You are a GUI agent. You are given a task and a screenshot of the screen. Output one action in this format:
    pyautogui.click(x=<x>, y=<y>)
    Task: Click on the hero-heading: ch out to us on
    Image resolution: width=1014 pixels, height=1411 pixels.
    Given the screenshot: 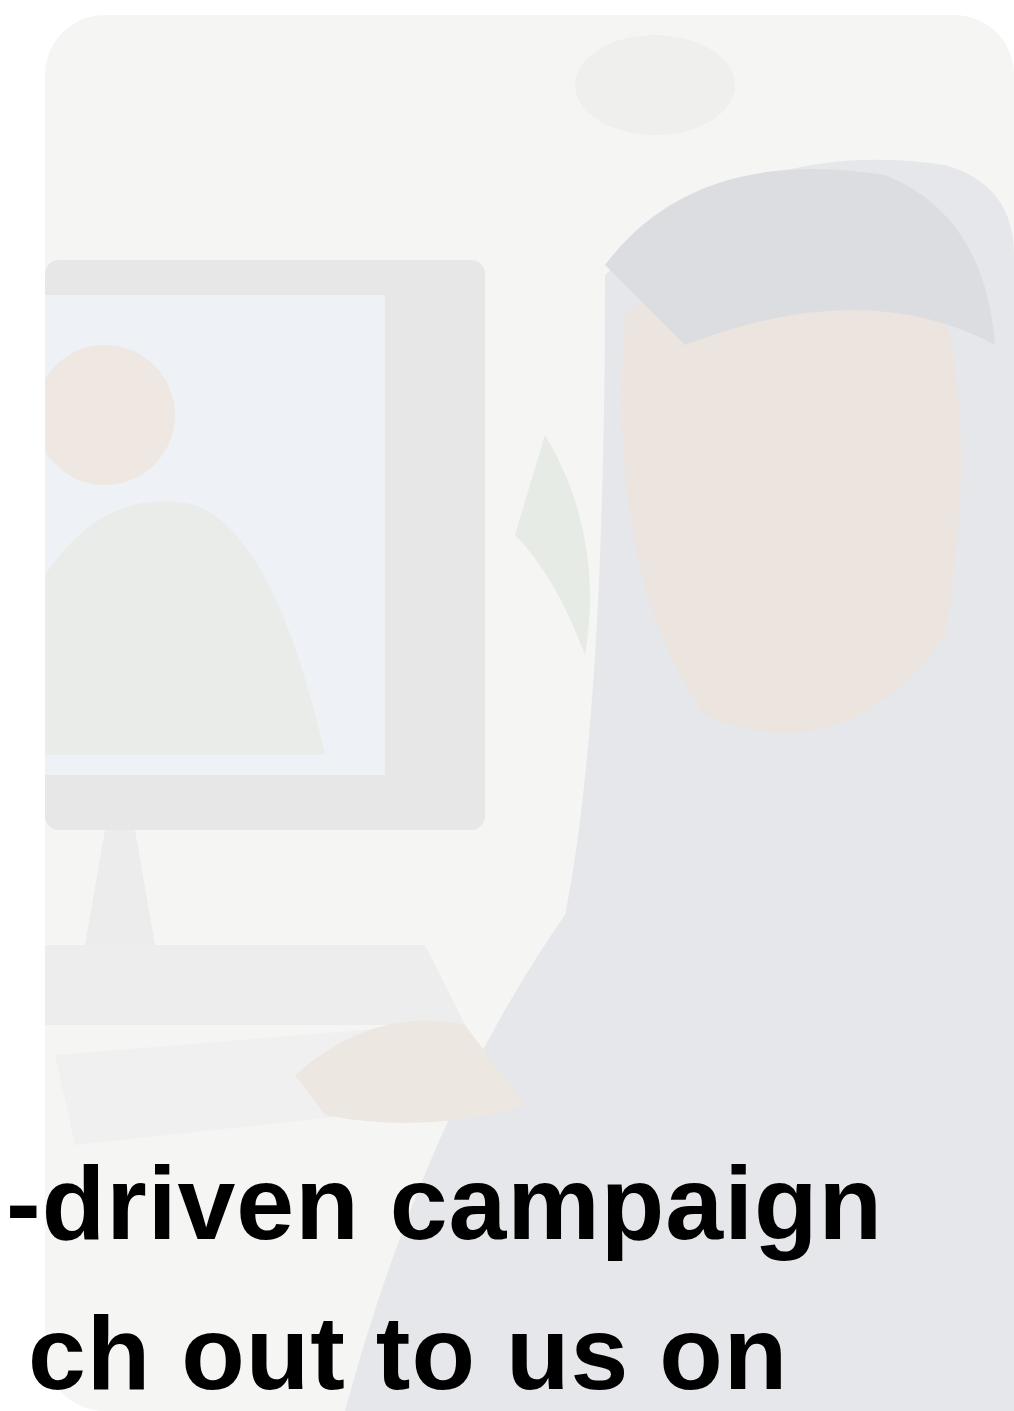 What is the action you would take?
    pyautogui.click(x=408, y=1352)
    